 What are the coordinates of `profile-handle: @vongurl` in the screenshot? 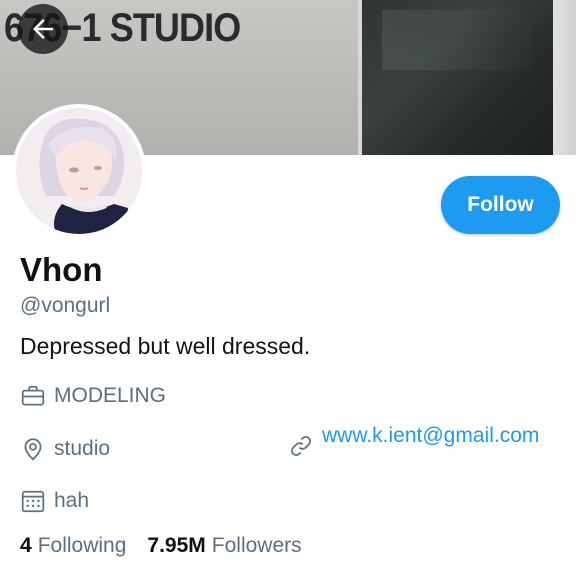 It's located at (65, 305).